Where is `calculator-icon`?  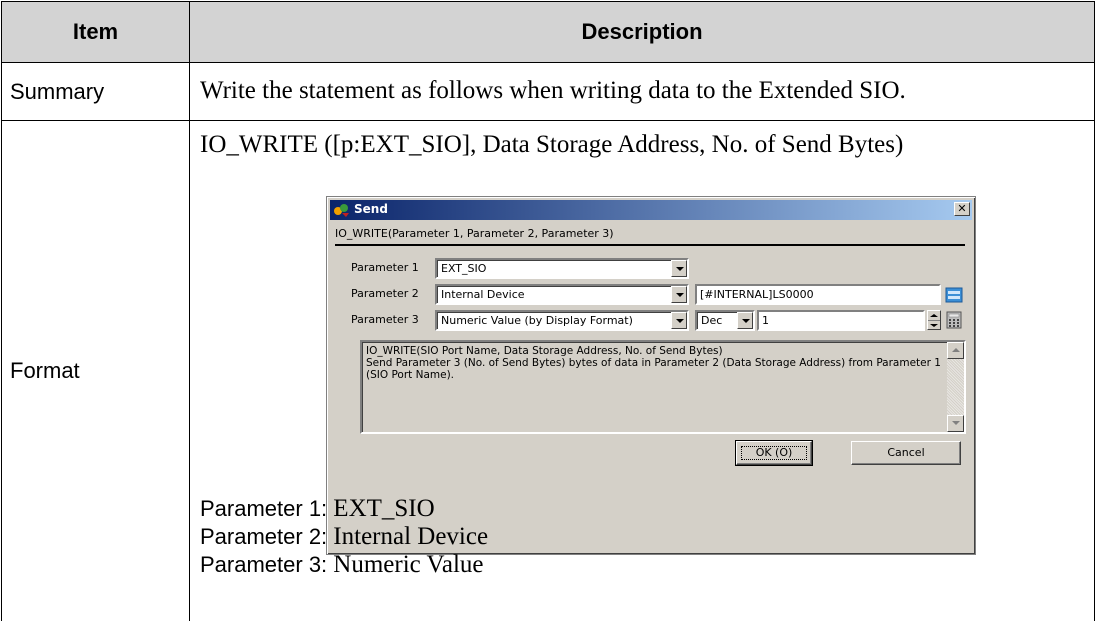 calculator-icon is located at coordinates (954, 320).